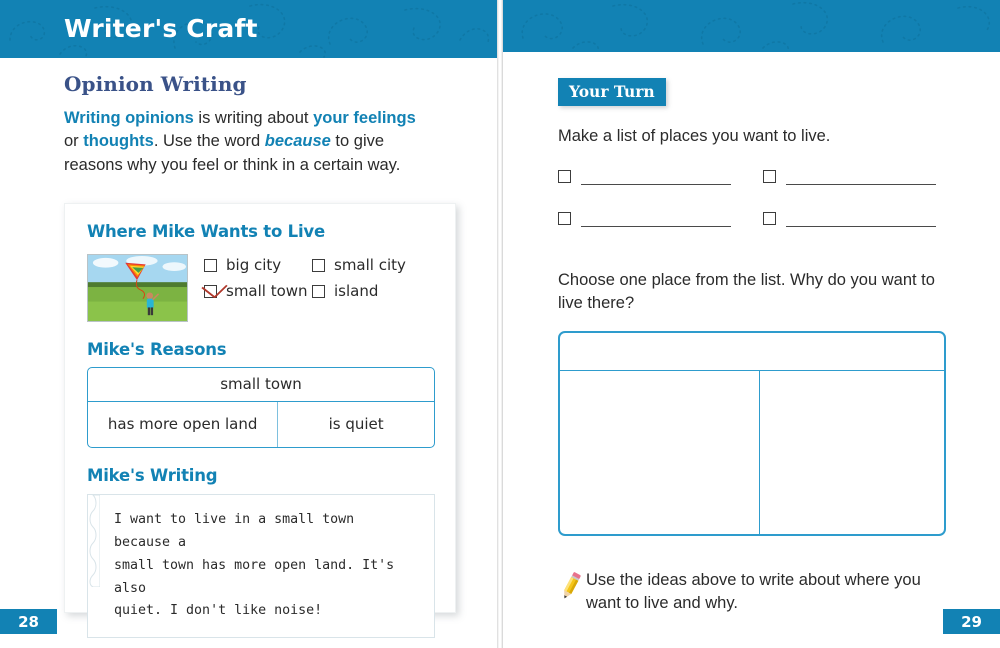 This screenshot has height=648, width=1000. What do you see at coordinates (234, 531) in the screenshot?
I see `writing-line: I want to live in a small town because a` at bounding box center [234, 531].